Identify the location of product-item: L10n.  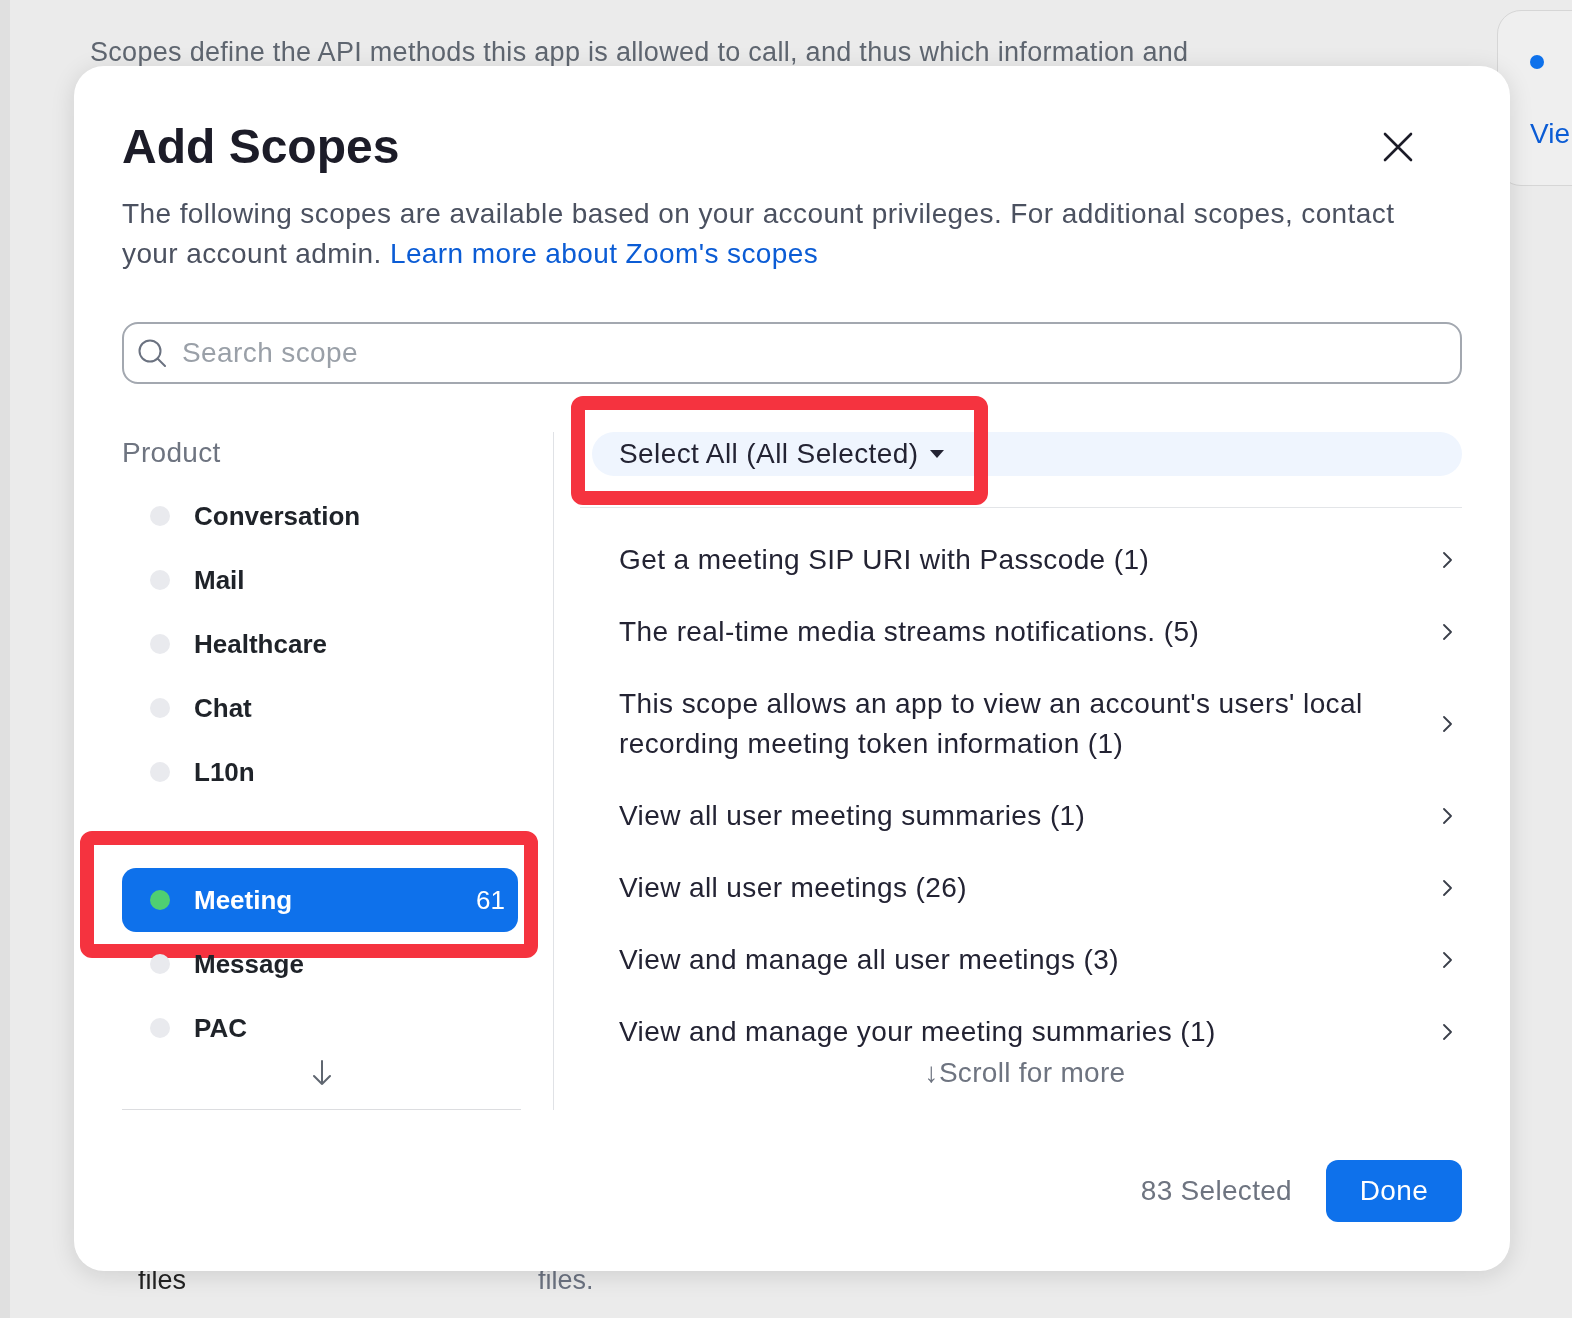
(320, 772).